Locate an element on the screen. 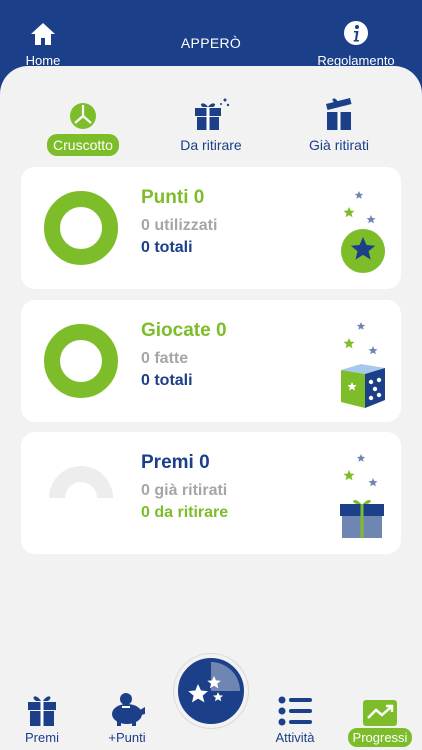  prizes-collected: 0 già ritirati is located at coordinates (184, 490).